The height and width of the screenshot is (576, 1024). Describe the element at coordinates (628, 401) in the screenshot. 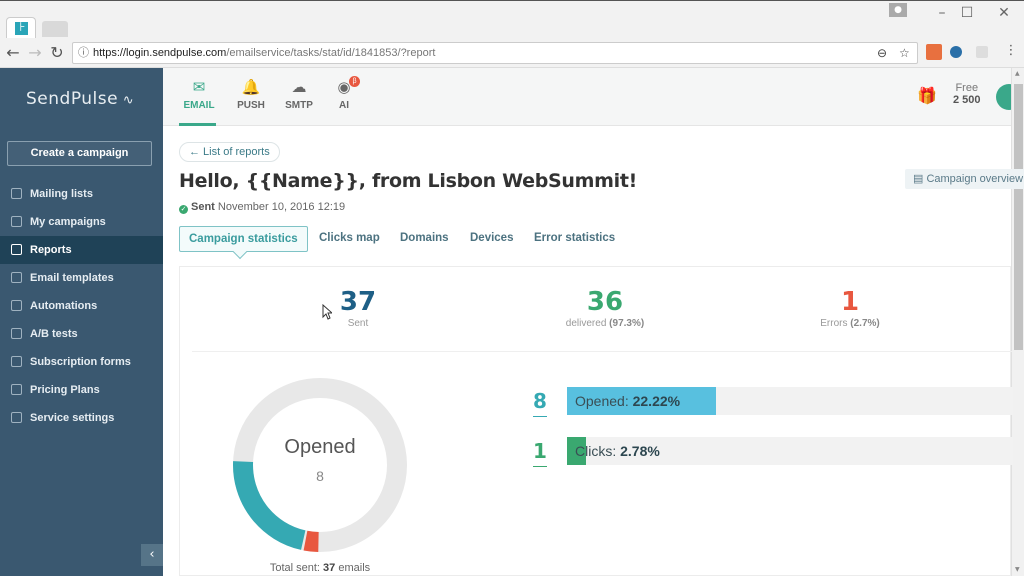

I see `opened-bar-label: Opened: 22.22%` at that location.